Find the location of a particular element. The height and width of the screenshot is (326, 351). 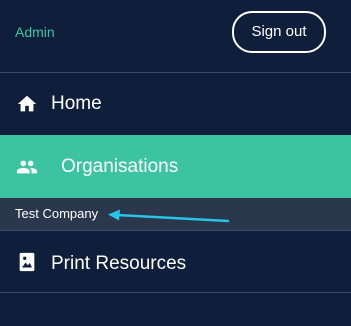

role-label: Admin is located at coordinates (35, 32).